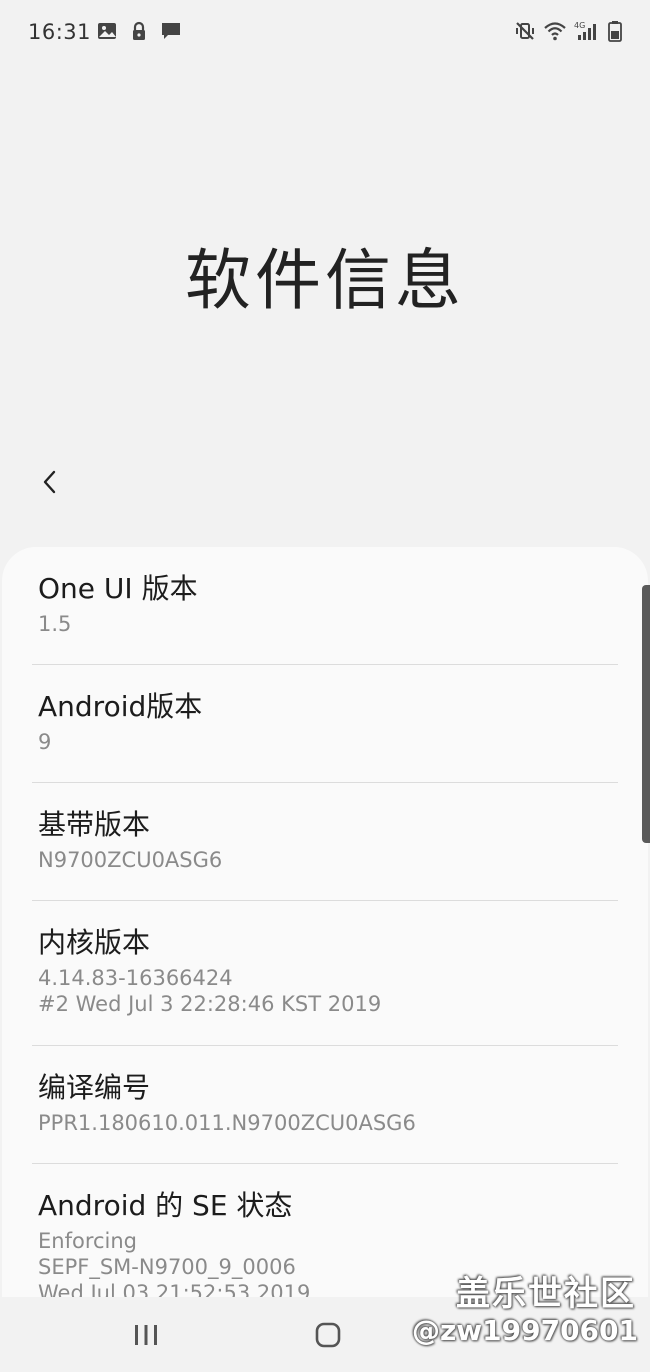  What do you see at coordinates (107, 31) in the screenshot?
I see `image-icon` at bounding box center [107, 31].